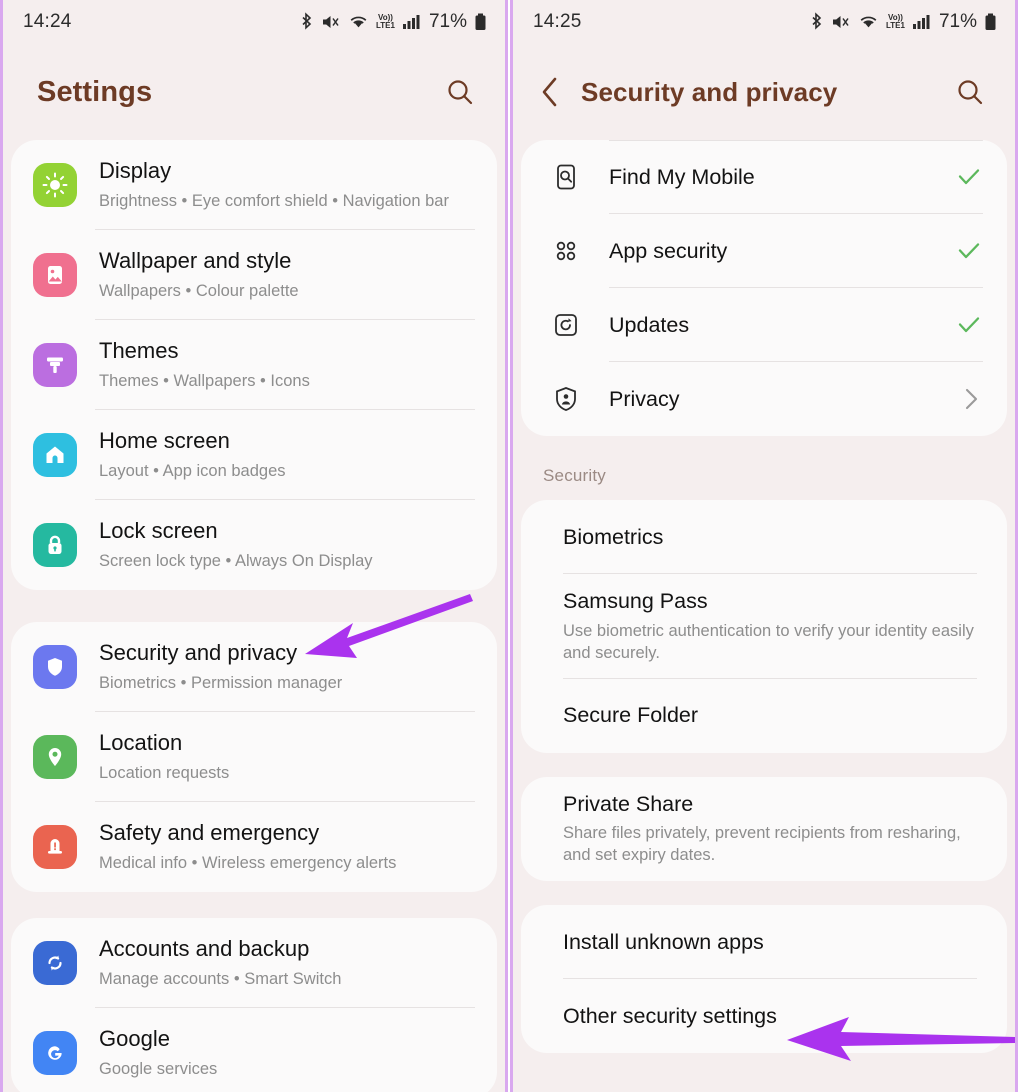 The height and width of the screenshot is (1092, 1024). Describe the element at coordinates (764, 399) in the screenshot. I see `security-item-privacy: Privacy` at that location.